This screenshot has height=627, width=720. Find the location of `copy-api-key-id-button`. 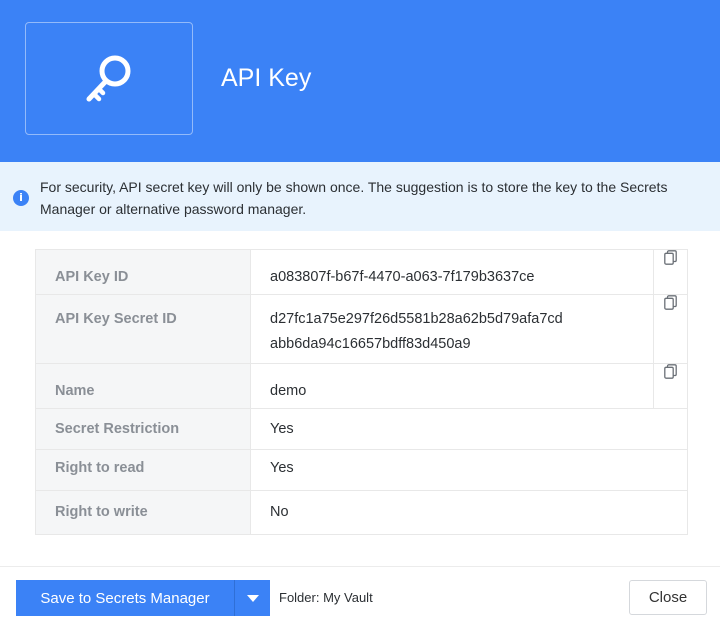

copy-api-key-id-button is located at coordinates (670, 272).